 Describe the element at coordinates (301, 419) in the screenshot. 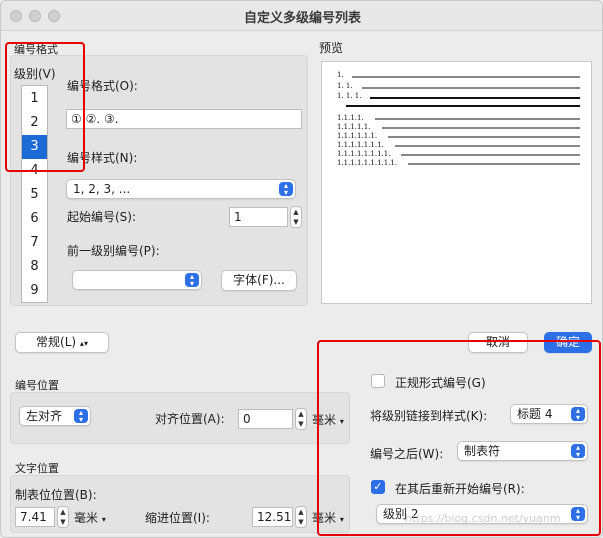

I see `align-at-stepper: ▲ ▼` at that location.